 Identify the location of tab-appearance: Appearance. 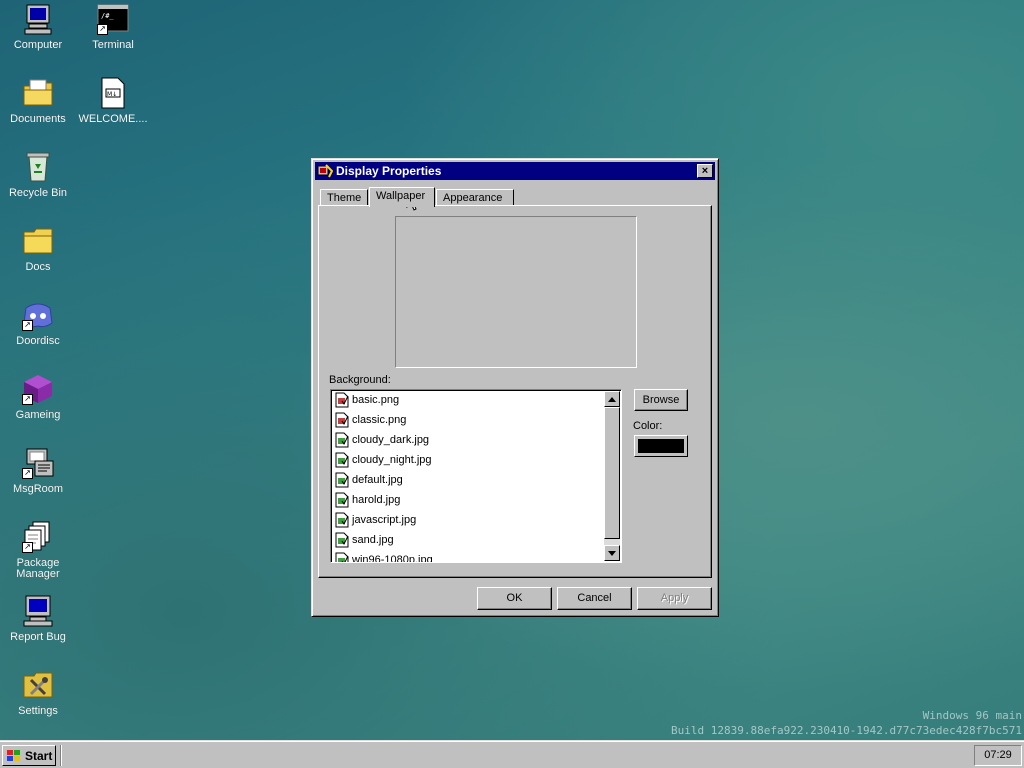
(475, 197).